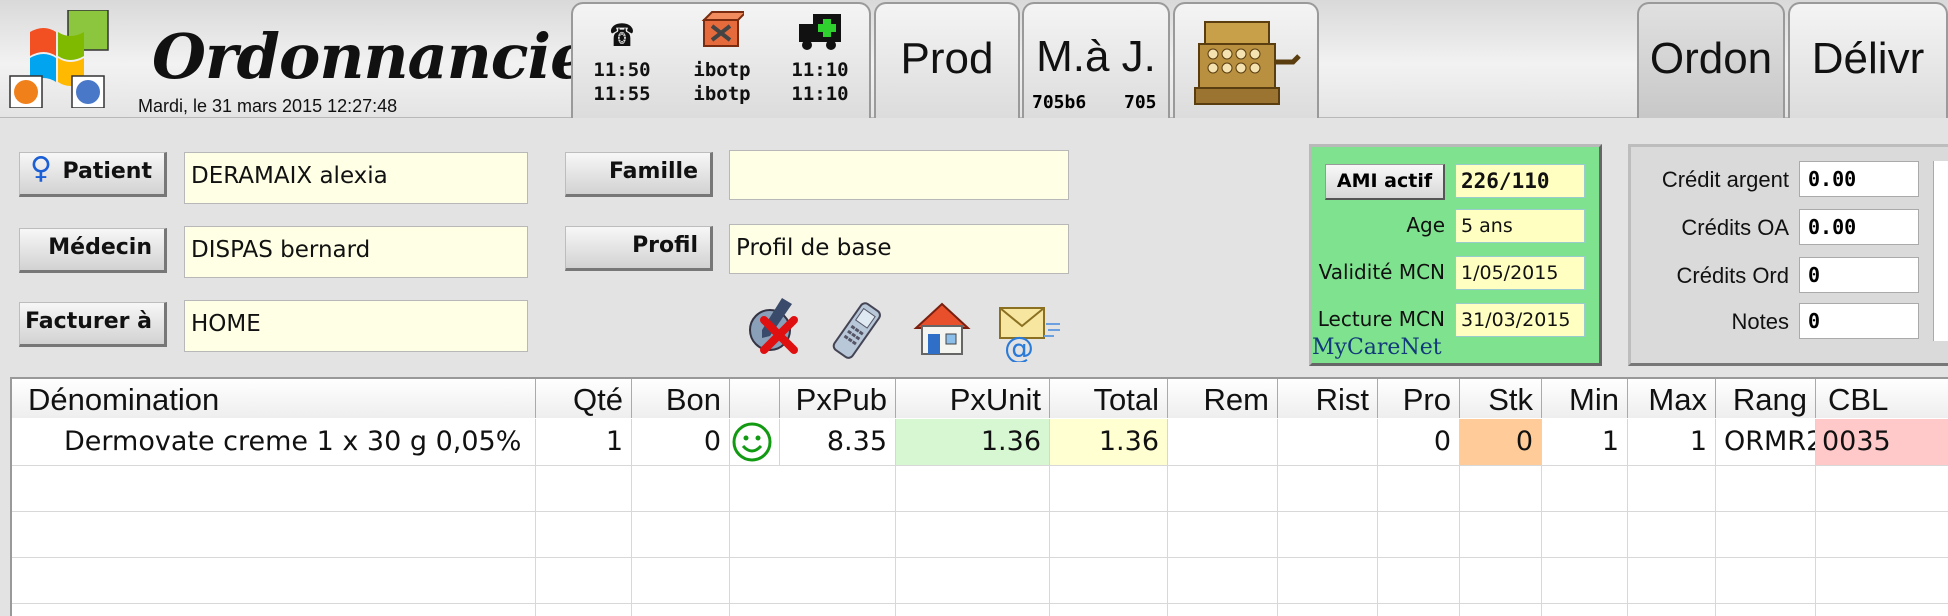 The height and width of the screenshot is (616, 1948). I want to click on credits-oa-label: Crédits OA, so click(1735, 227).